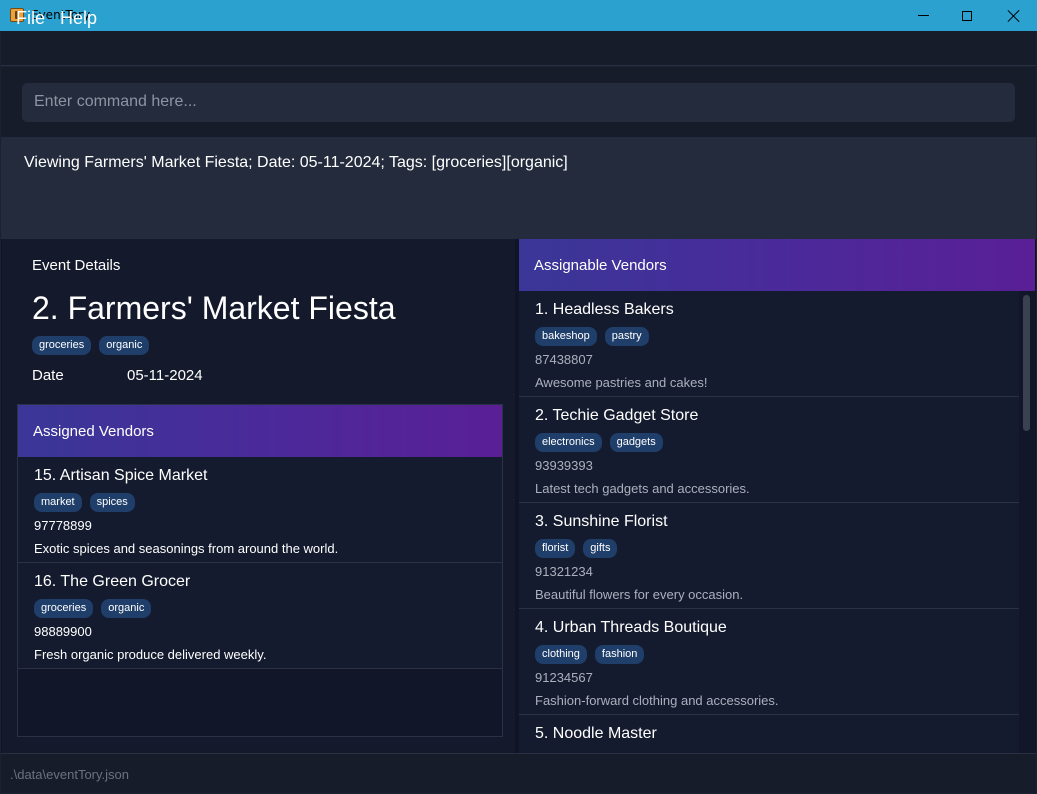  What do you see at coordinates (631, 627) in the screenshot?
I see `vendor-name: 4. Urban Threads Boutique` at bounding box center [631, 627].